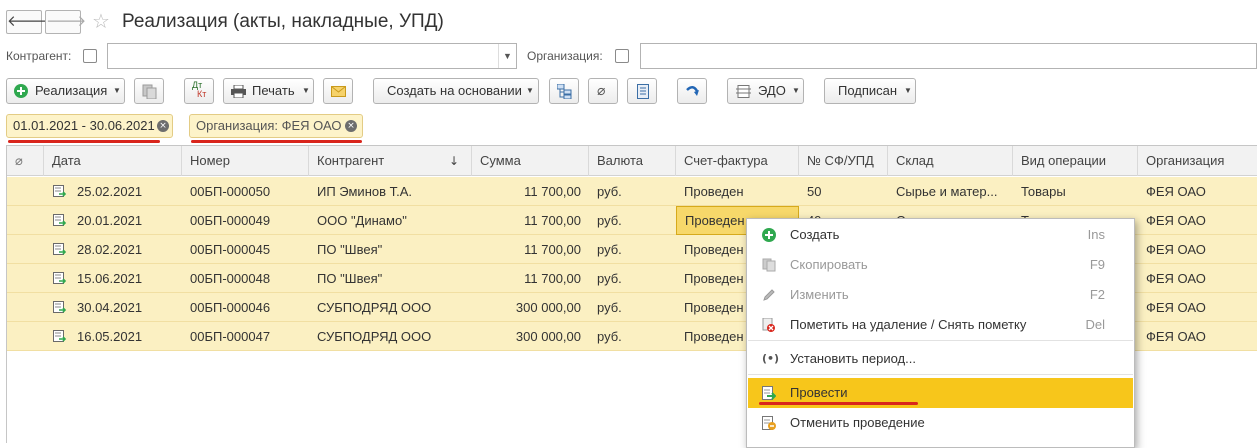  I want to click on printer-icon, so click(238, 91).